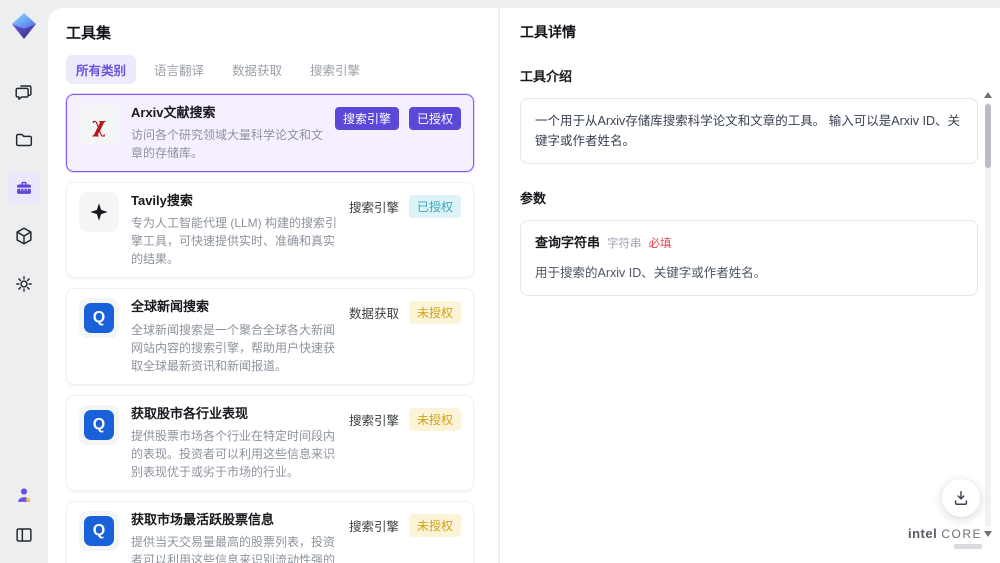 The image size is (1000, 563). What do you see at coordinates (749, 243) in the screenshot?
I see `param-header: 查询字符串 字符串 必填` at bounding box center [749, 243].